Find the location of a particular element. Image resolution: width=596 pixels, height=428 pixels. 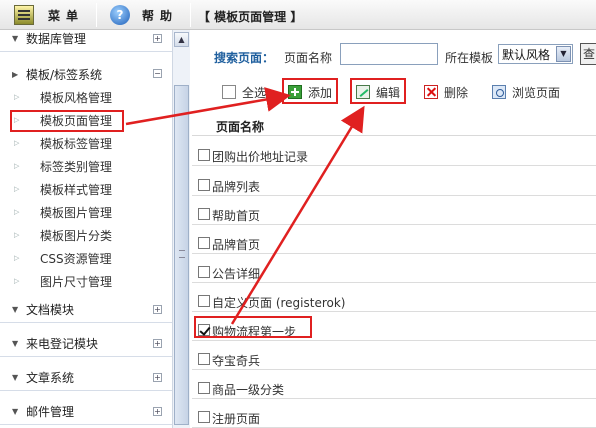

sidebar-item-label: 模板风格管理 is located at coordinates (76, 97).